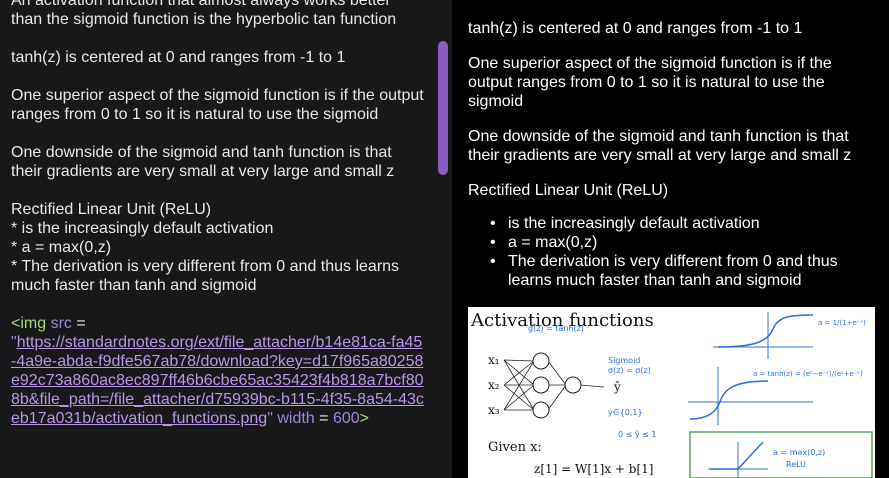 The height and width of the screenshot is (478, 889). What do you see at coordinates (515, 447) in the screenshot?
I see `figure-given: Given x:` at bounding box center [515, 447].